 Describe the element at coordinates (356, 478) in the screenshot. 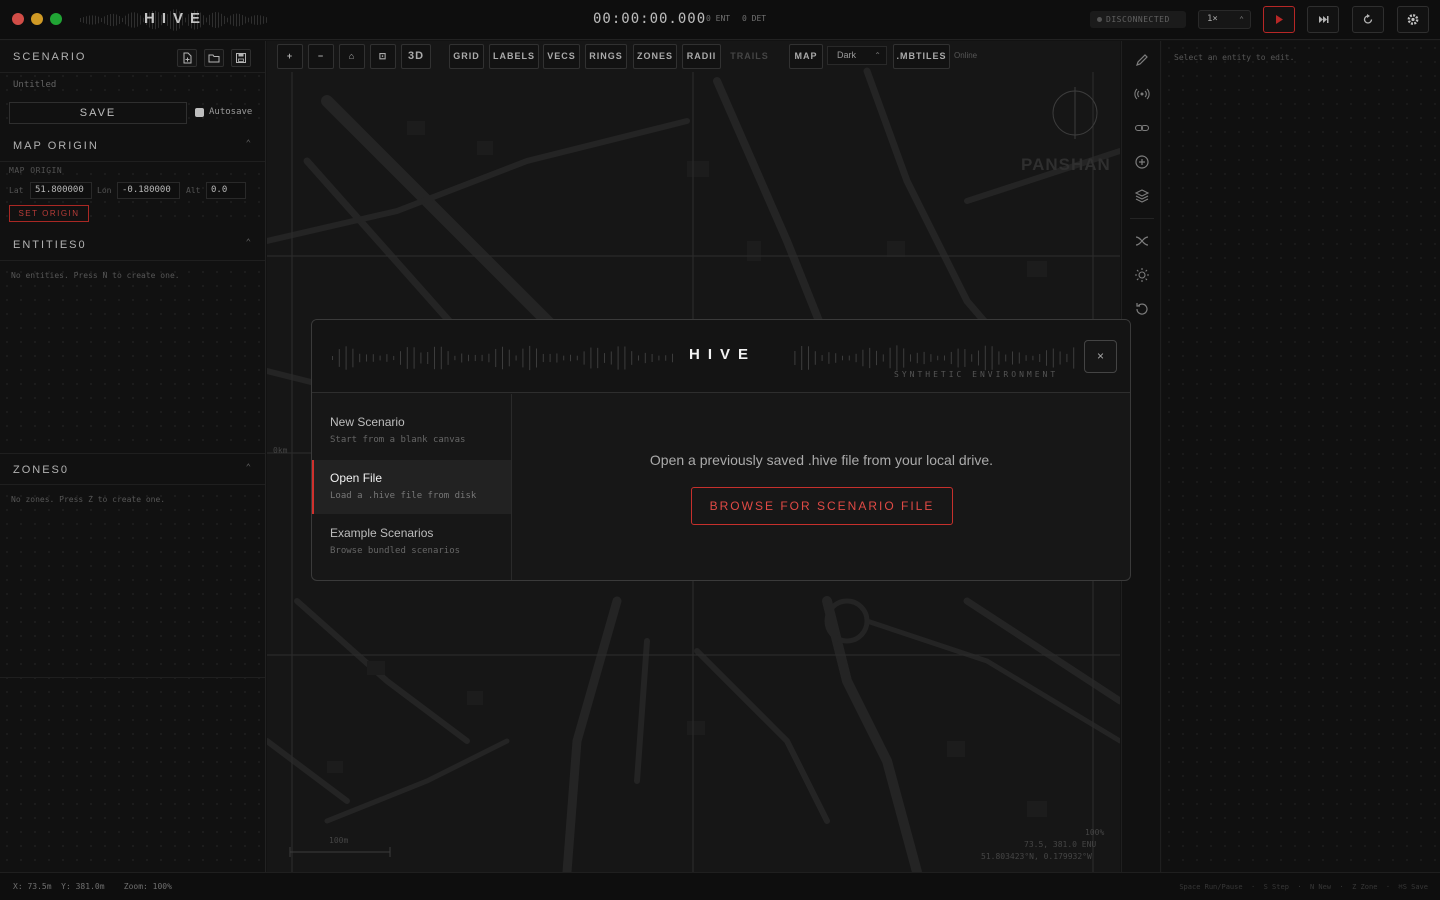

I see `nav-item-title: Open File` at that location.